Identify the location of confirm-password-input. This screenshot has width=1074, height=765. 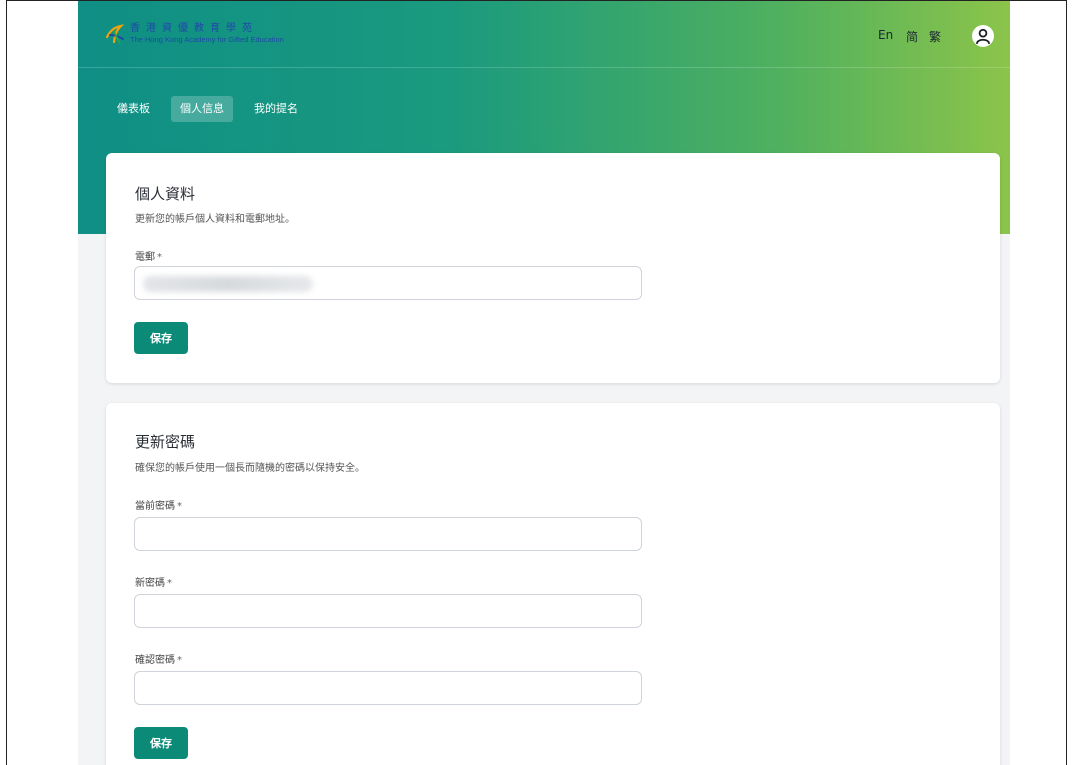
(388, 688).